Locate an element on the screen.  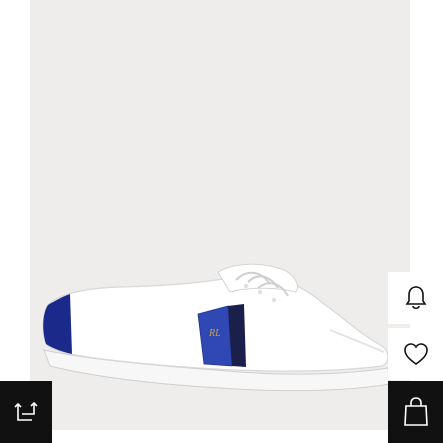
heart-icon is located at coordinates (415, 354).